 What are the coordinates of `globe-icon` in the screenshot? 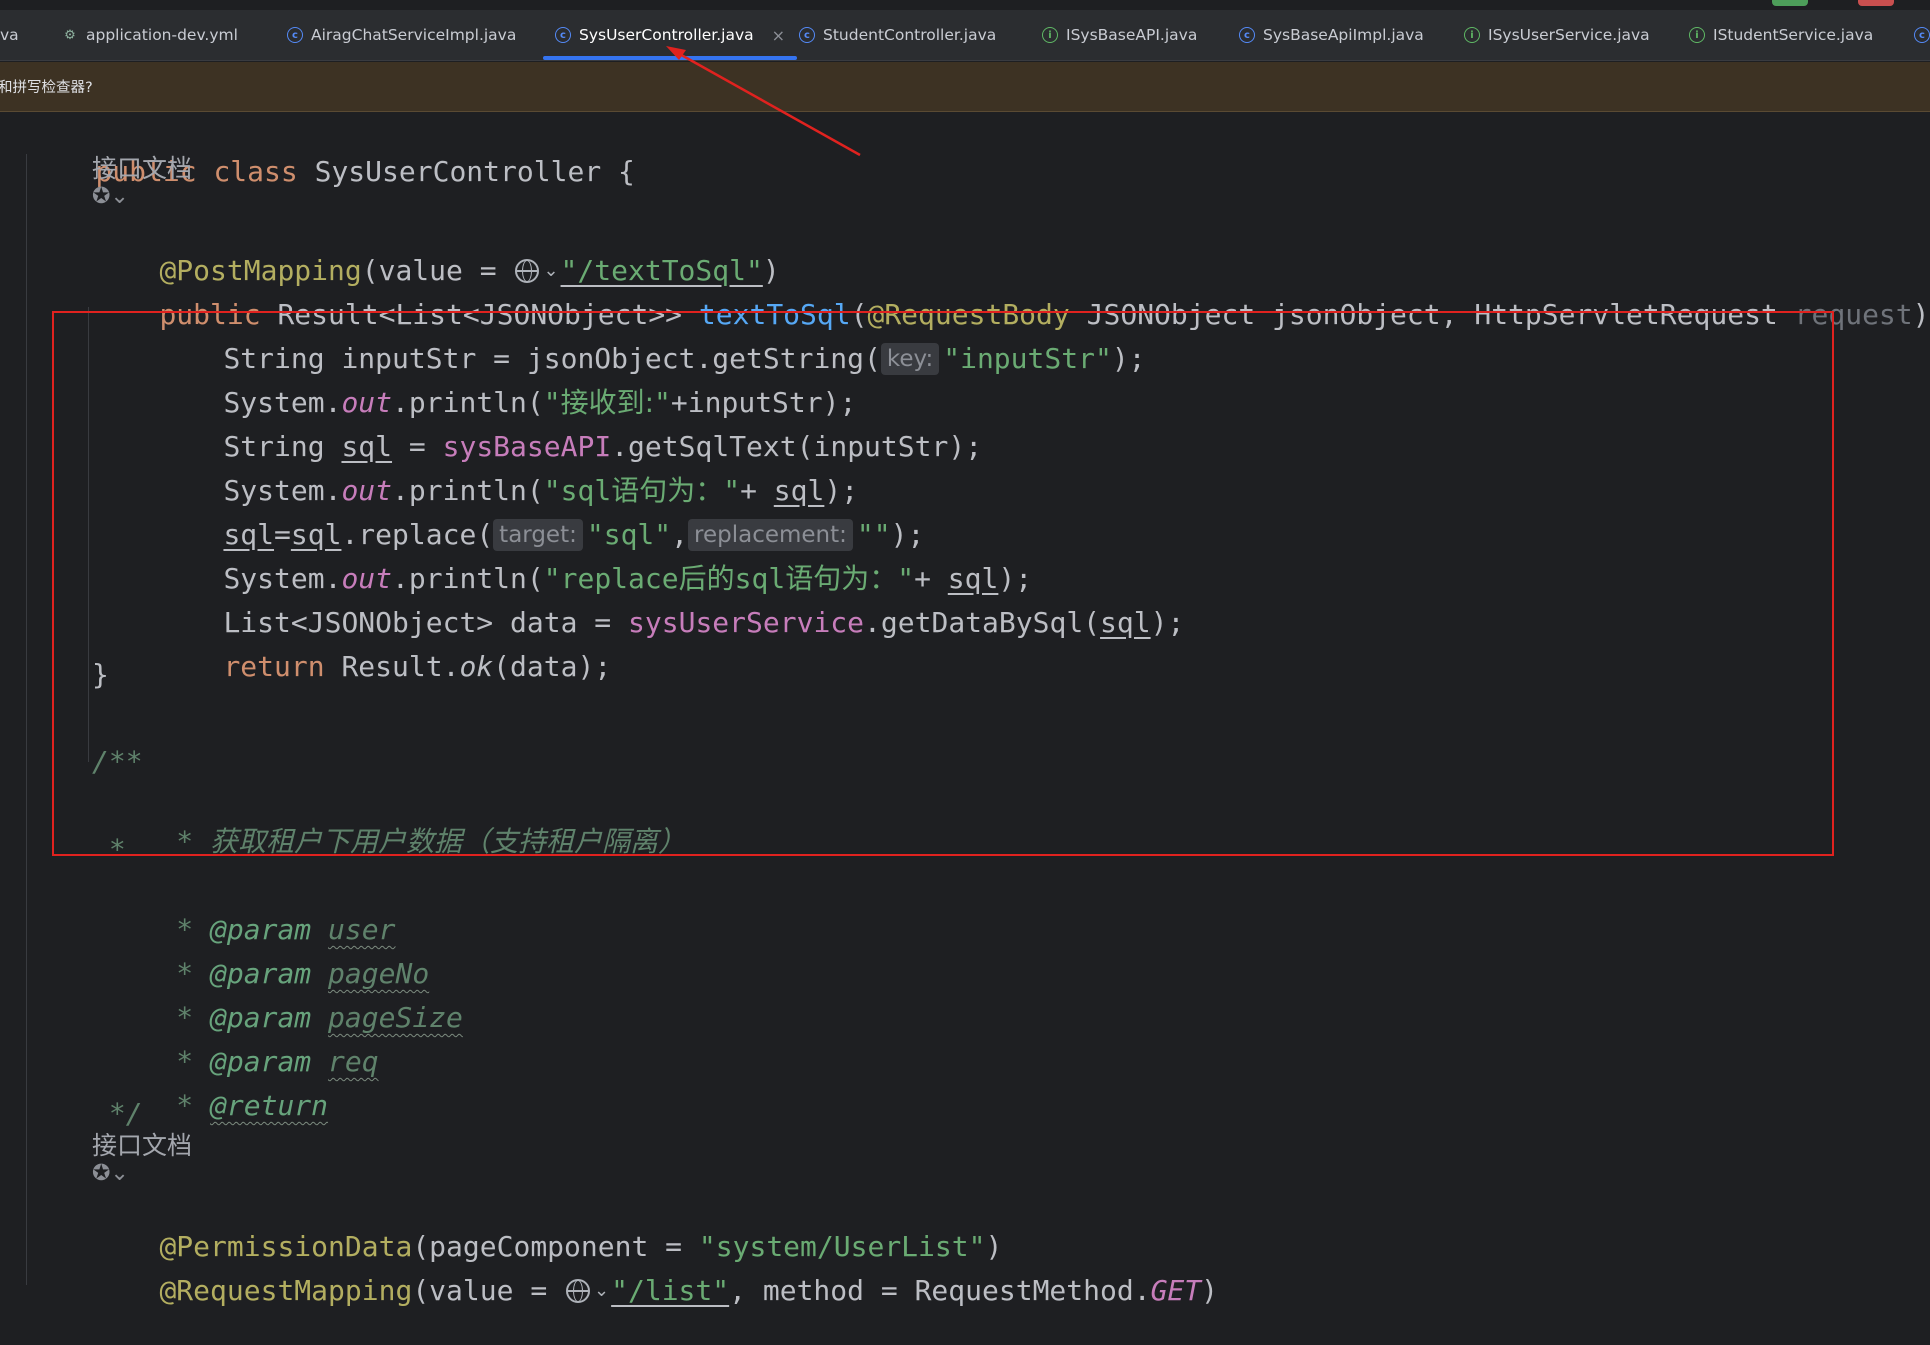 It's located at (578, 1291).